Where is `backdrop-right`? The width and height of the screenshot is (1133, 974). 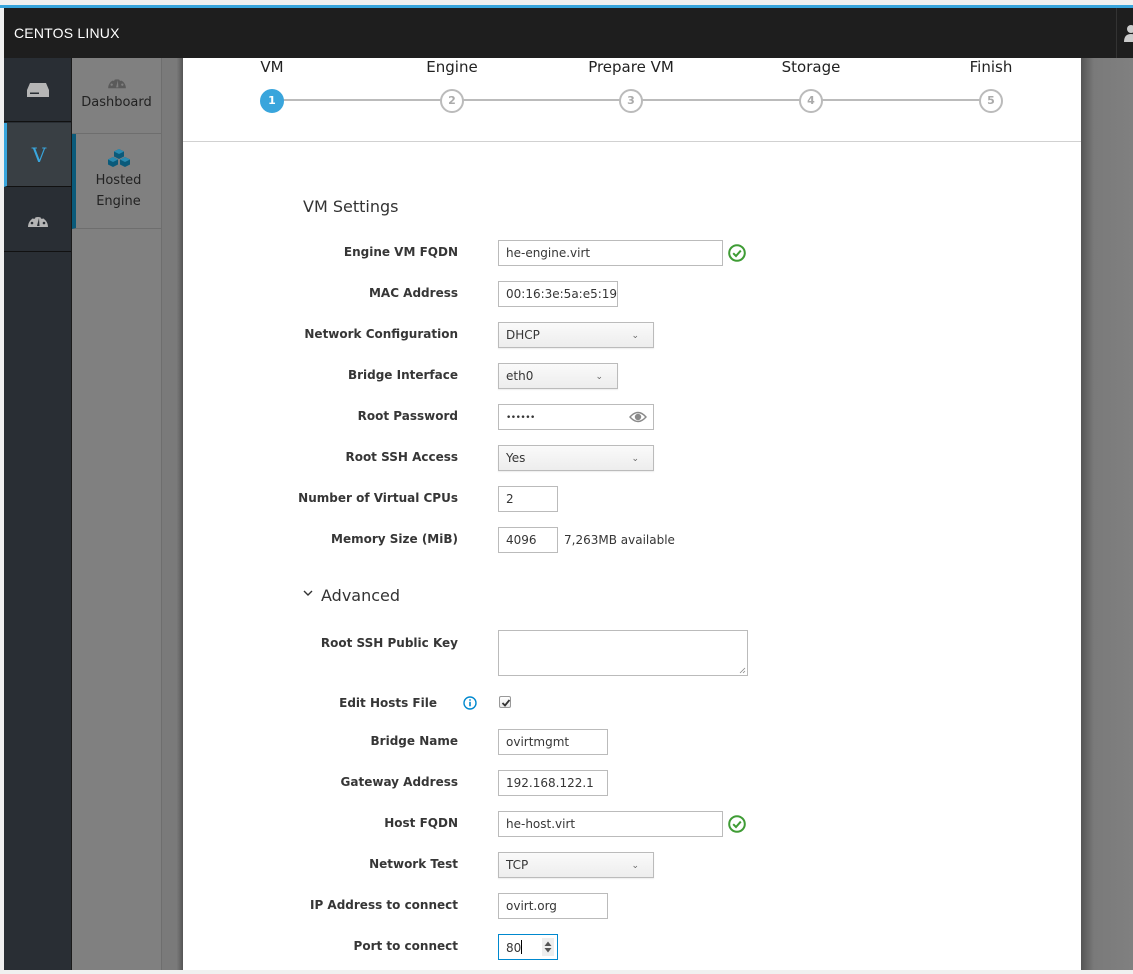 backdrop-right is located at coordinates (1107, 514).